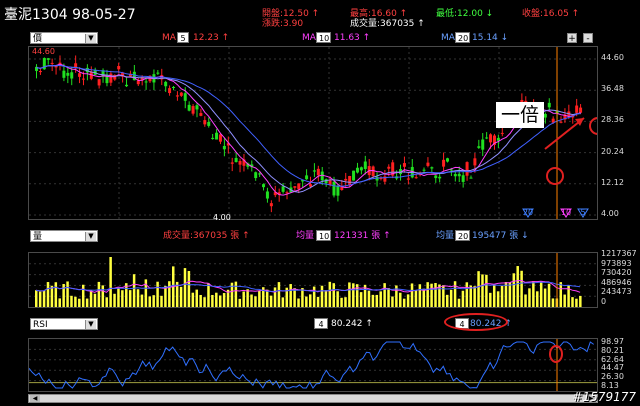 This screenshot has height=406, width=640. What do you see at coordinates (313, 365) in the screenshot?
I see `rsi-chart-panel` at bounding box center [313, 365].